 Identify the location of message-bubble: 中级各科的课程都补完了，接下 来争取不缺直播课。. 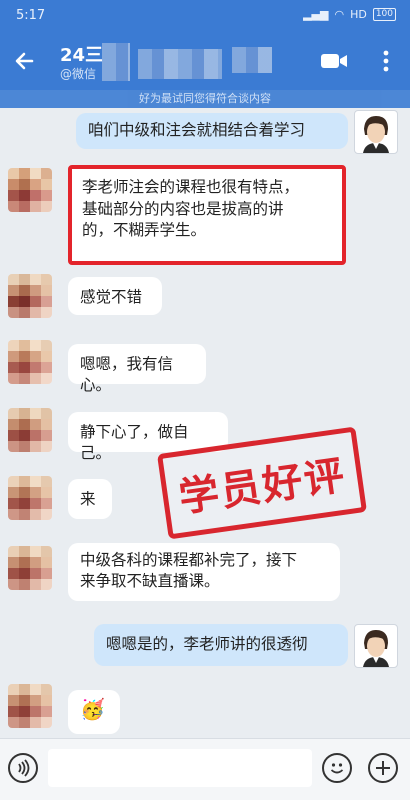
(204, 572).